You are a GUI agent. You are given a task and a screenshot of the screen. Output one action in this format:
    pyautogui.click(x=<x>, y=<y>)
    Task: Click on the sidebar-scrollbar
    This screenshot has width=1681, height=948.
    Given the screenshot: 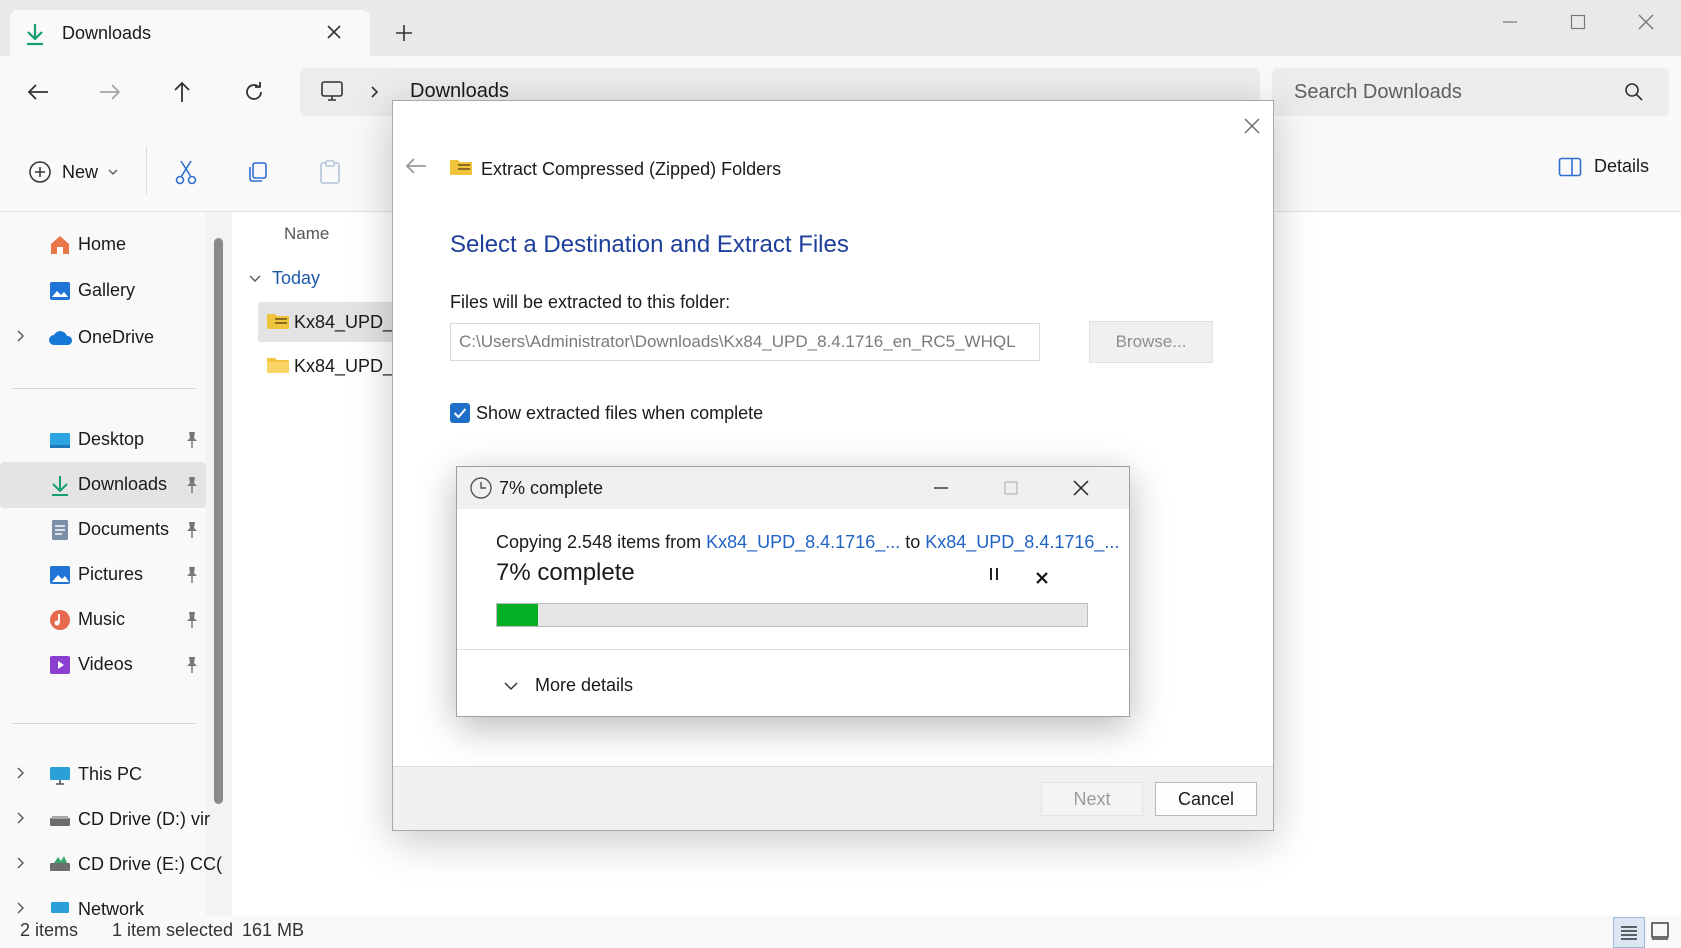 What is the action you would take?
    pyautogui.click(x=218, y=521)
    